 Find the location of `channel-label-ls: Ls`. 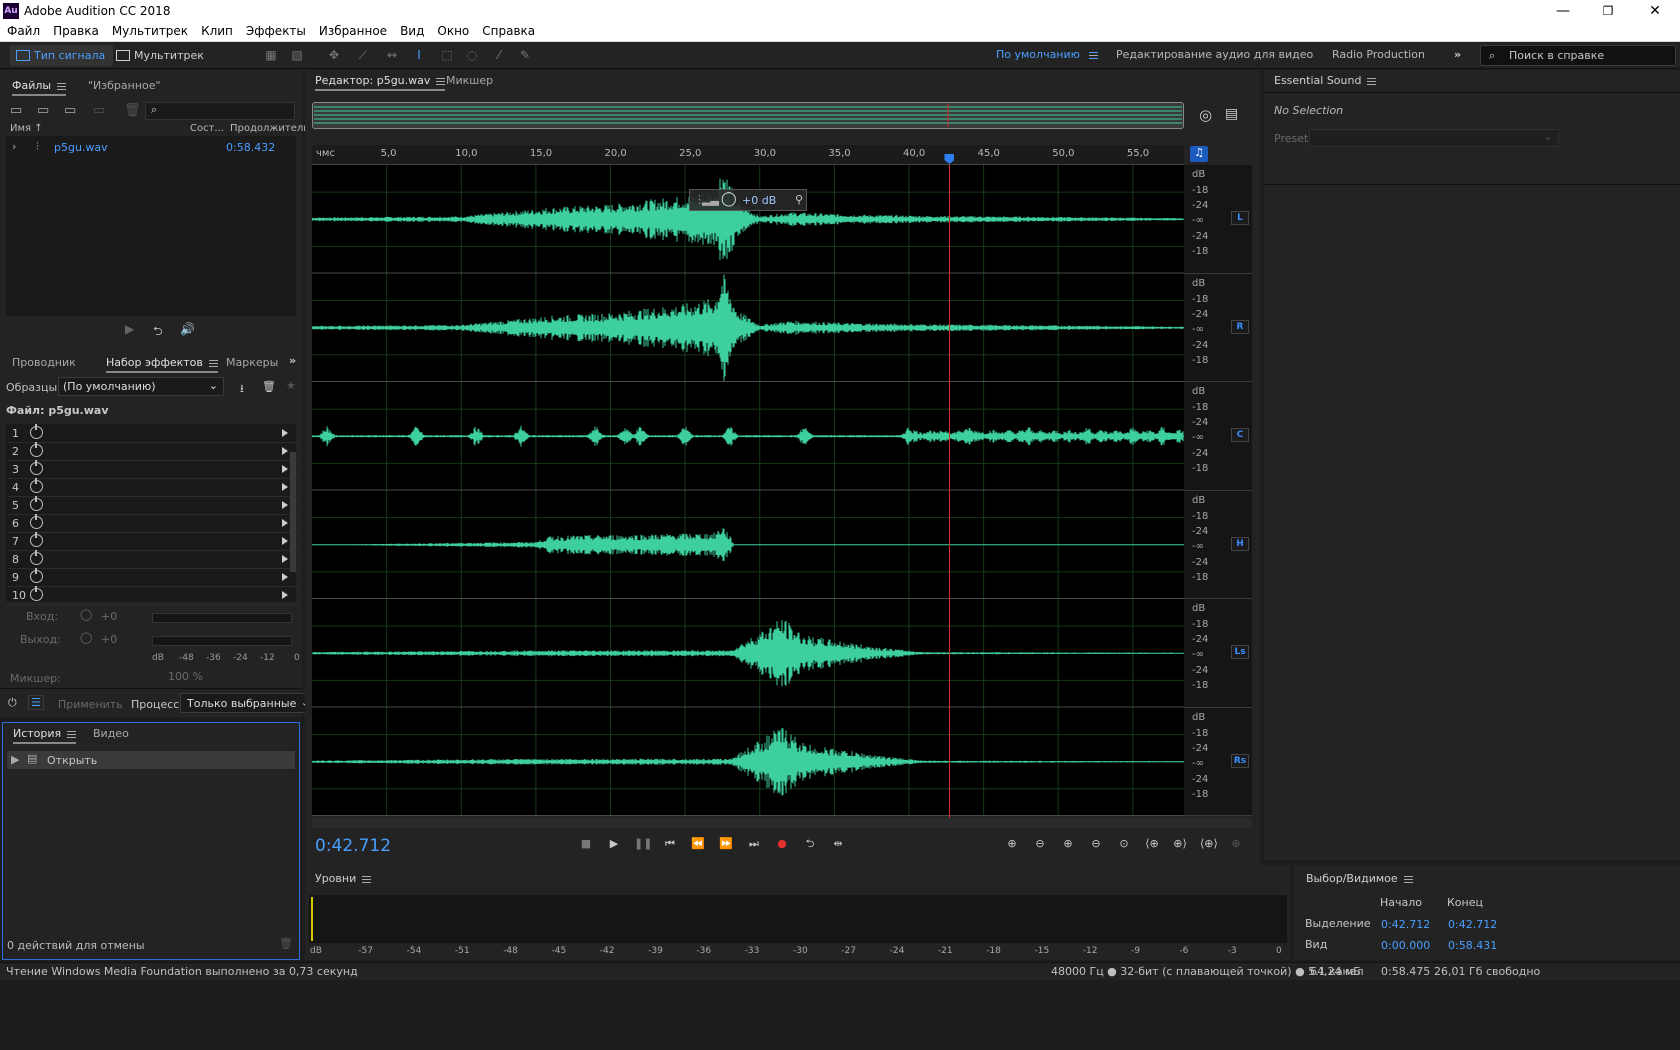

channel-label-ls: Ls is located at coordinates (1240, 652).